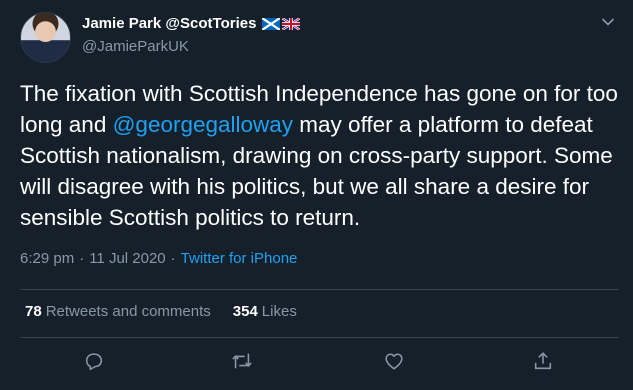  Describe the element at coordinates (316, 362) in the screenshot. I see `action-bar` at that location.